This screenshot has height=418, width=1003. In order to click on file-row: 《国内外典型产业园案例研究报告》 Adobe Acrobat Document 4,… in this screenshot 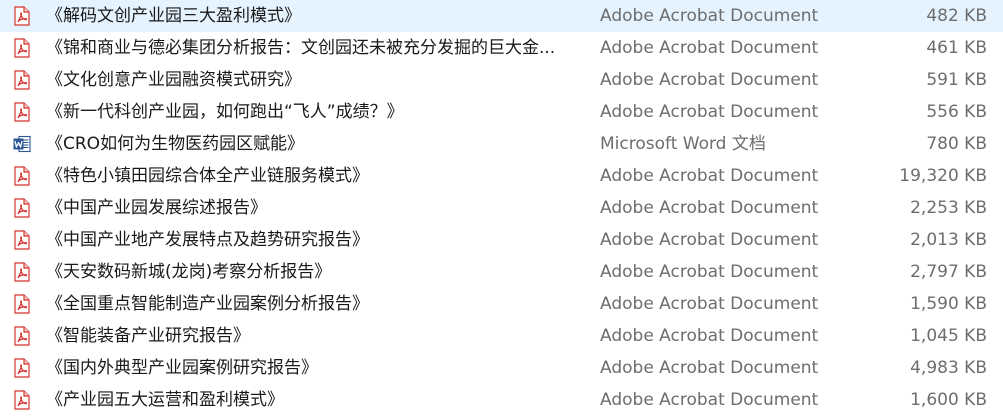, I will do `click(501, 368)`.